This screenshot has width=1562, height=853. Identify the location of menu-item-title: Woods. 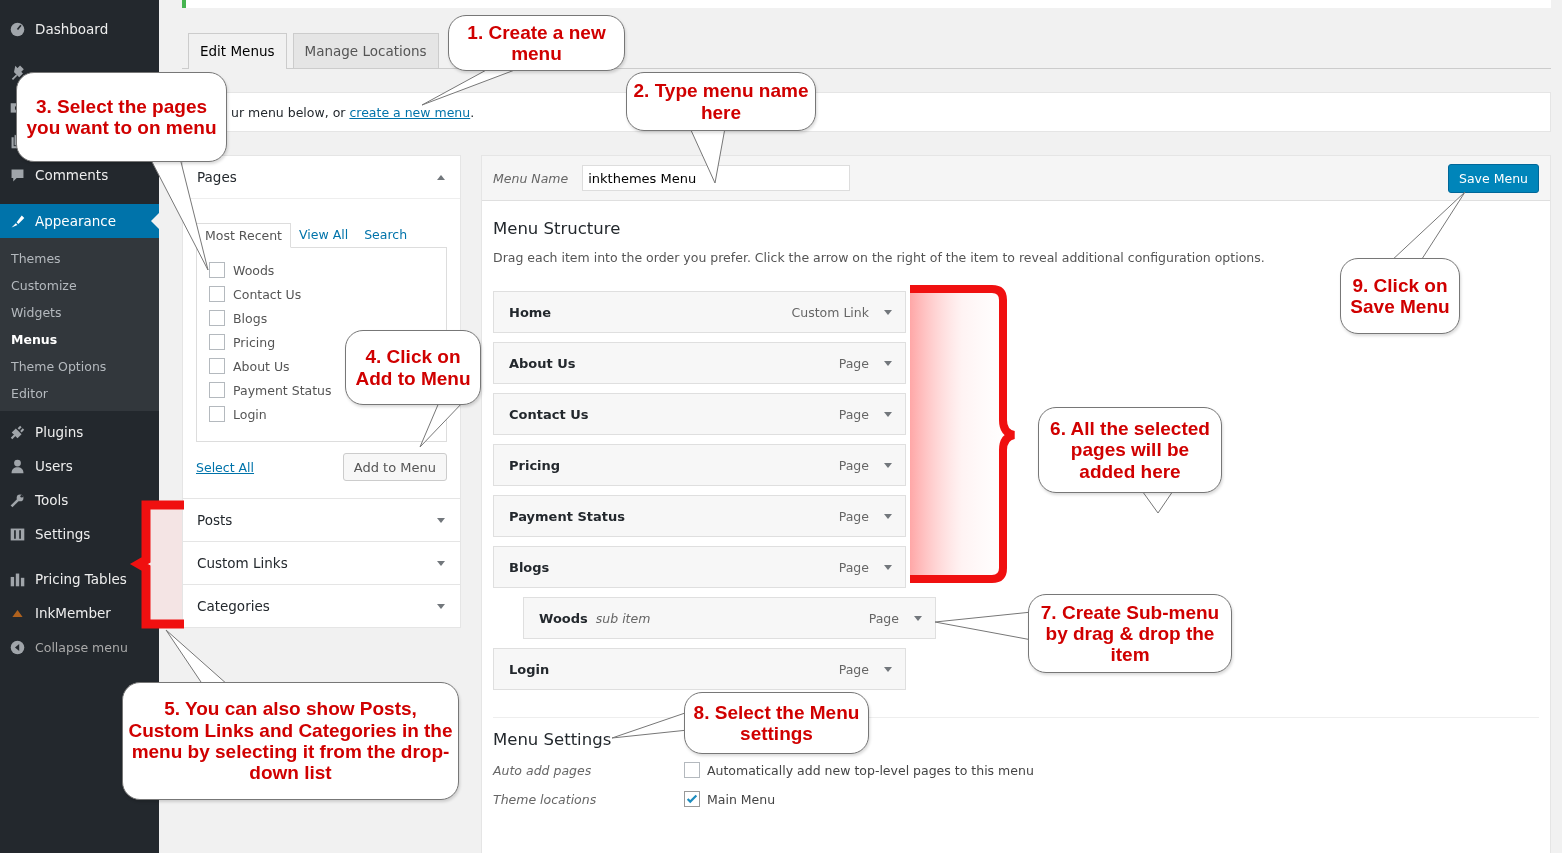
(563, 618).